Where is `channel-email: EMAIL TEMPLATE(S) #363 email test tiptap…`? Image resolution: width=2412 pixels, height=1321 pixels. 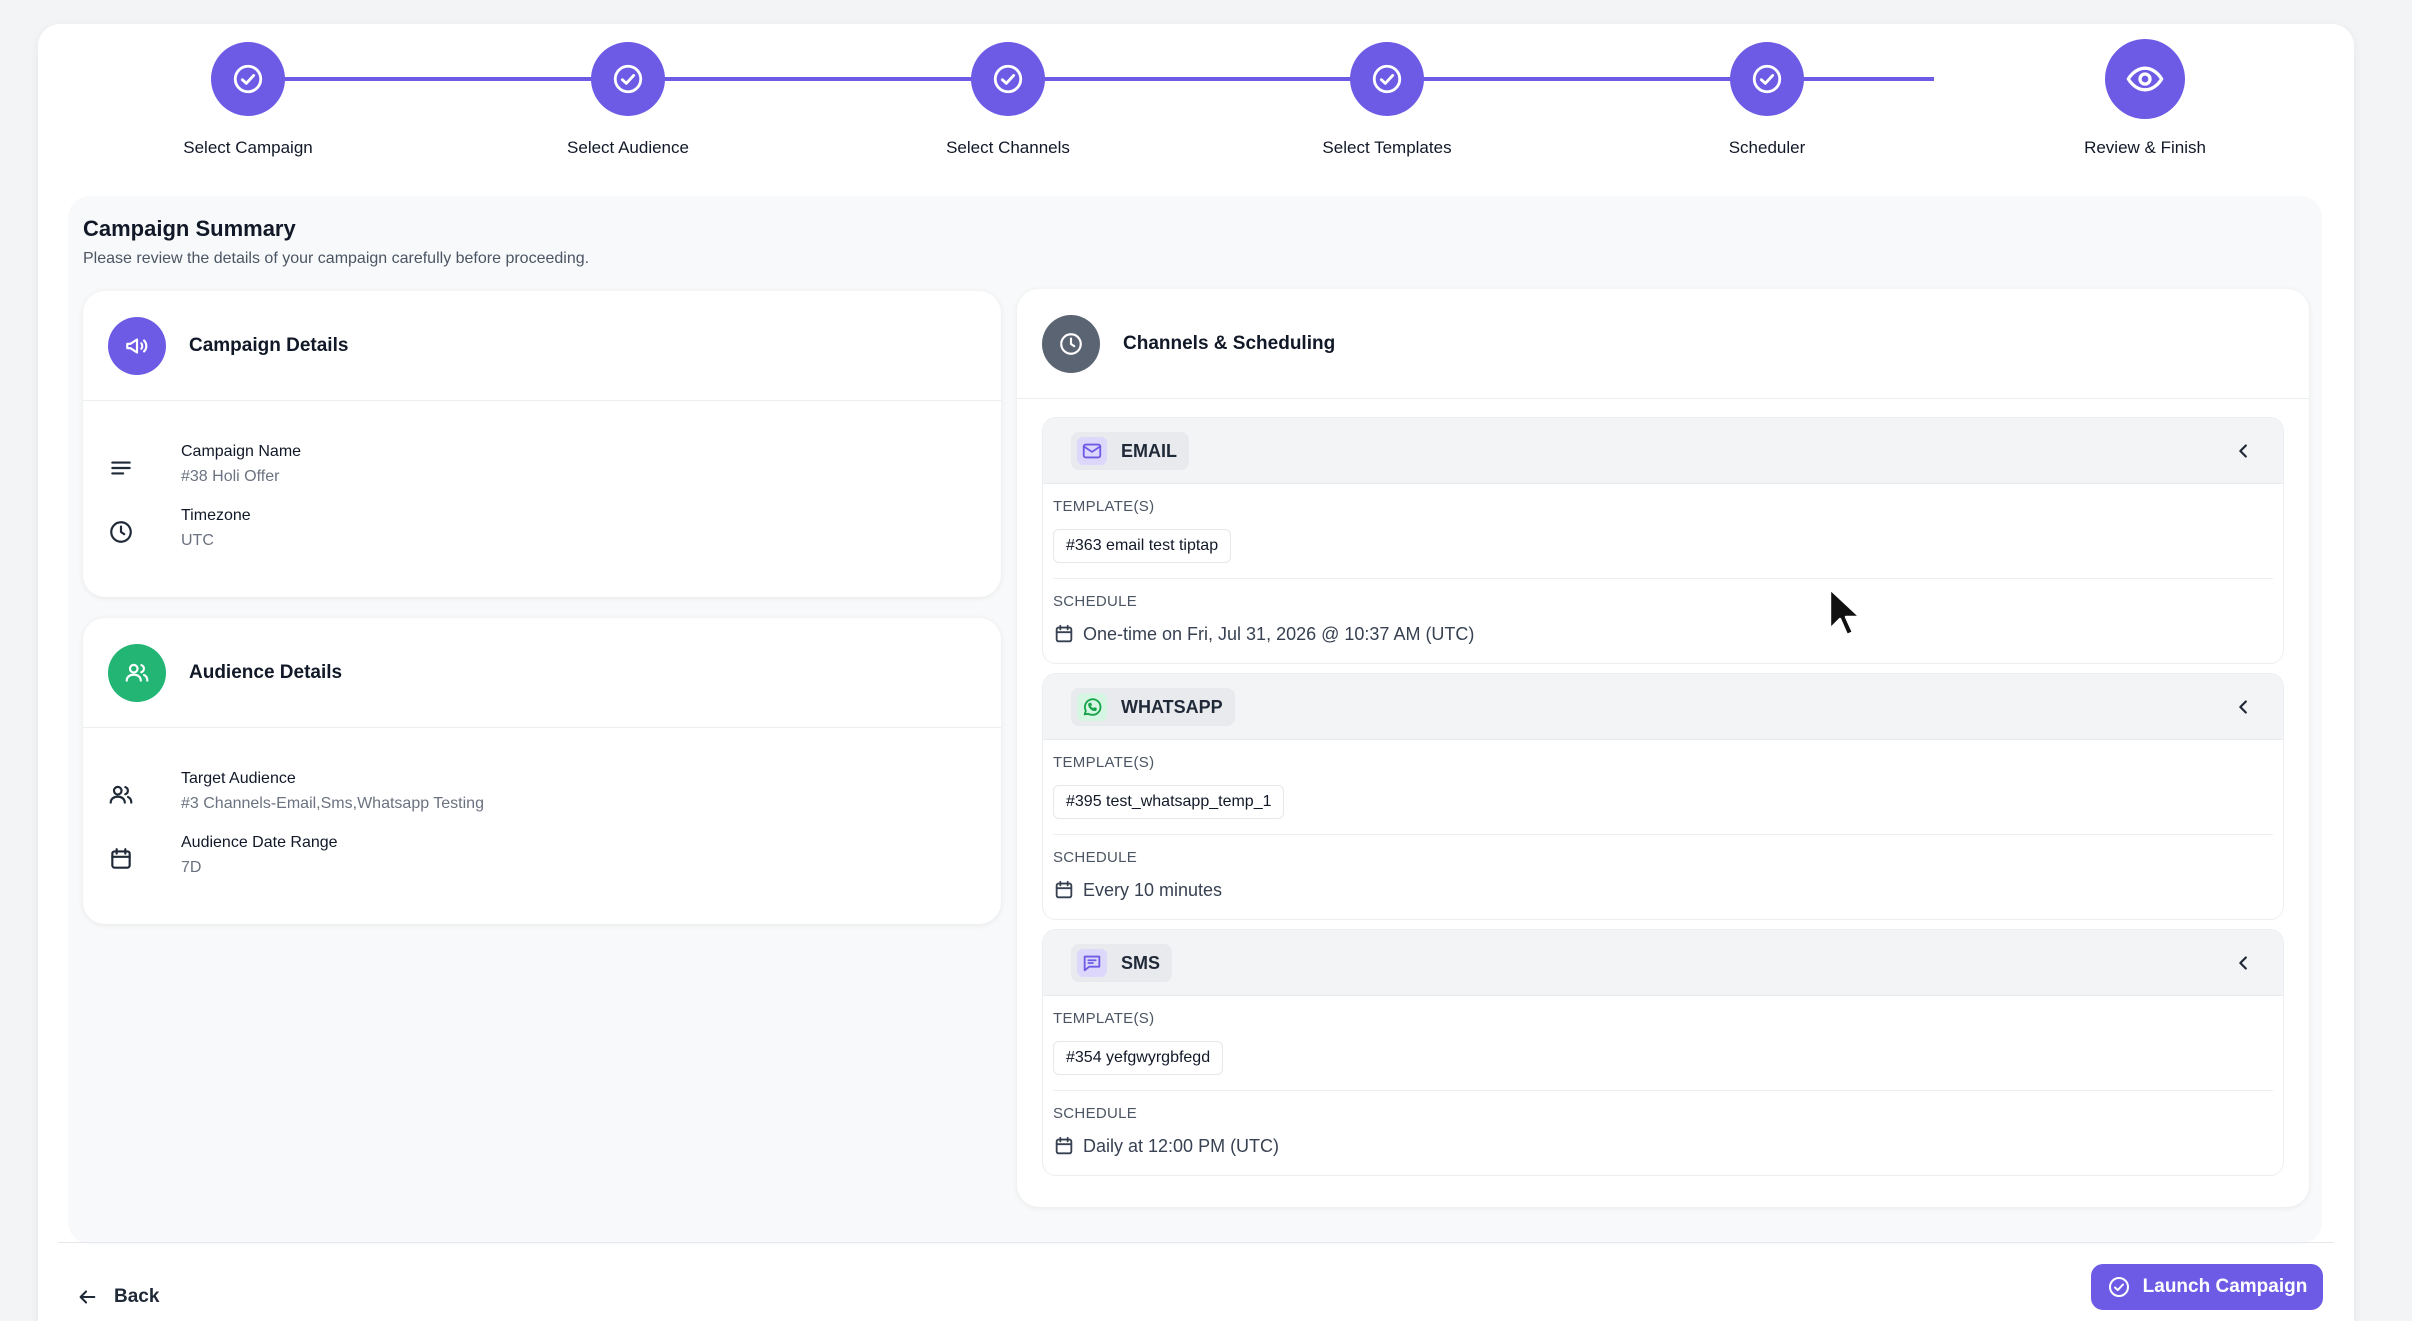
channel-email: EMAIL TEMPLATE(S) #363 email test tiptap… is located at coordinates (1663, 540).